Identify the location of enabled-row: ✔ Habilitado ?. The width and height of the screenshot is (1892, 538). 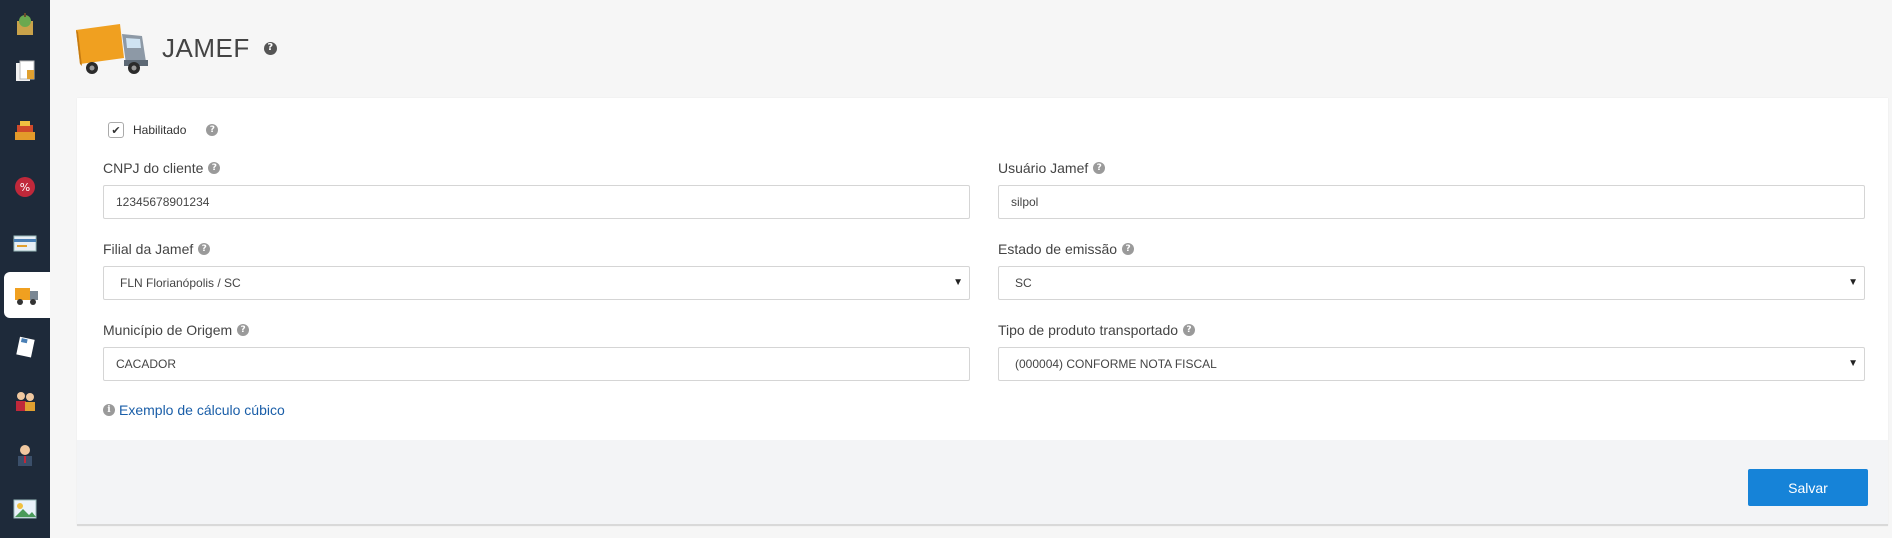
(163, 130).